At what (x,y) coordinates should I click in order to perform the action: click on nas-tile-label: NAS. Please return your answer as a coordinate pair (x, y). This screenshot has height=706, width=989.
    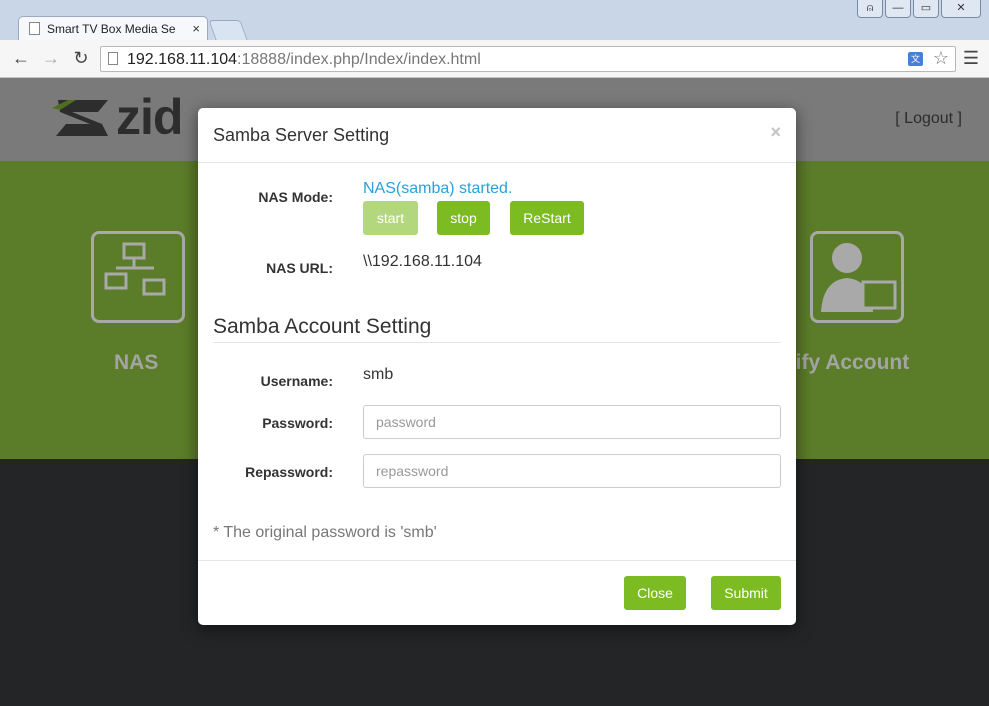
    Looking at the image, I should click on (136, 363).